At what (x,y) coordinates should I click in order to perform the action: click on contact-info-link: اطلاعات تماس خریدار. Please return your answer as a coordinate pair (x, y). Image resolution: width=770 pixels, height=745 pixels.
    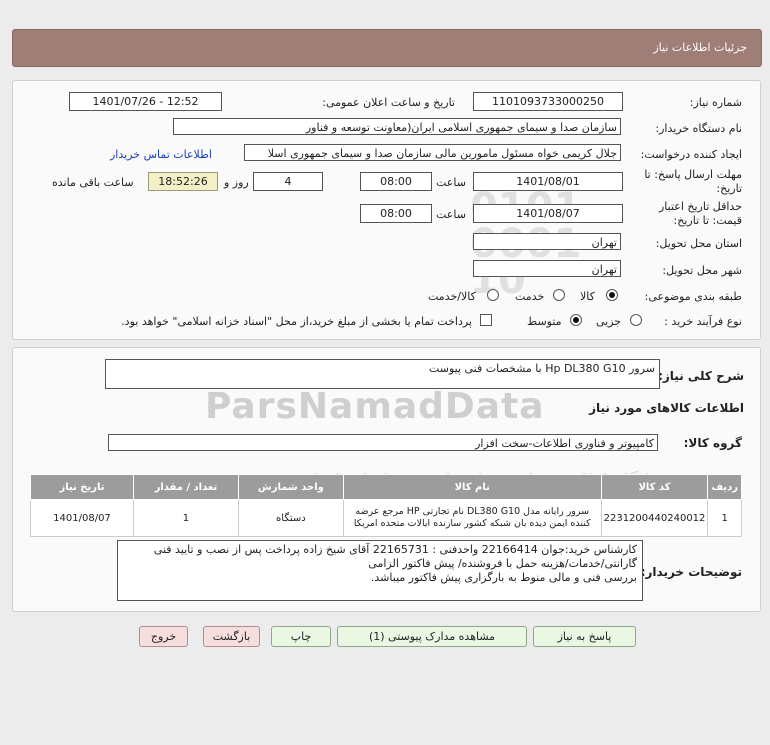
    Looking at the image, I should click on (161, 154).